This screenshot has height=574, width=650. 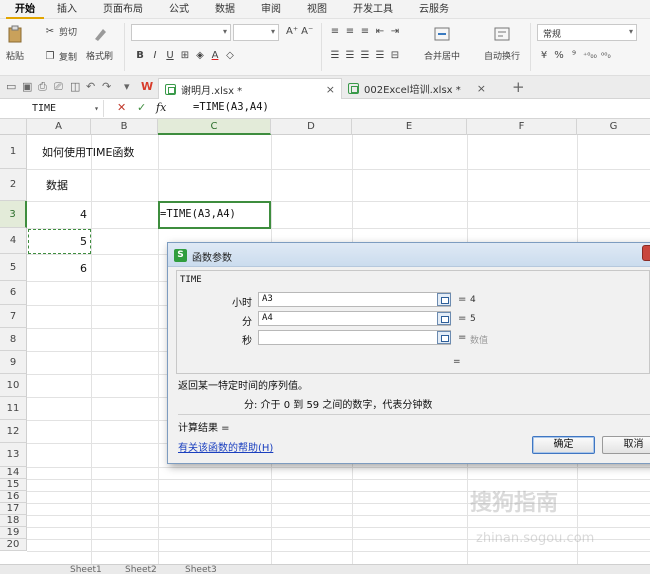 What do you see at coordinates (83, 214) in the screenshot?
I see `cell-a3: 4` at bounding box center [83, 214].